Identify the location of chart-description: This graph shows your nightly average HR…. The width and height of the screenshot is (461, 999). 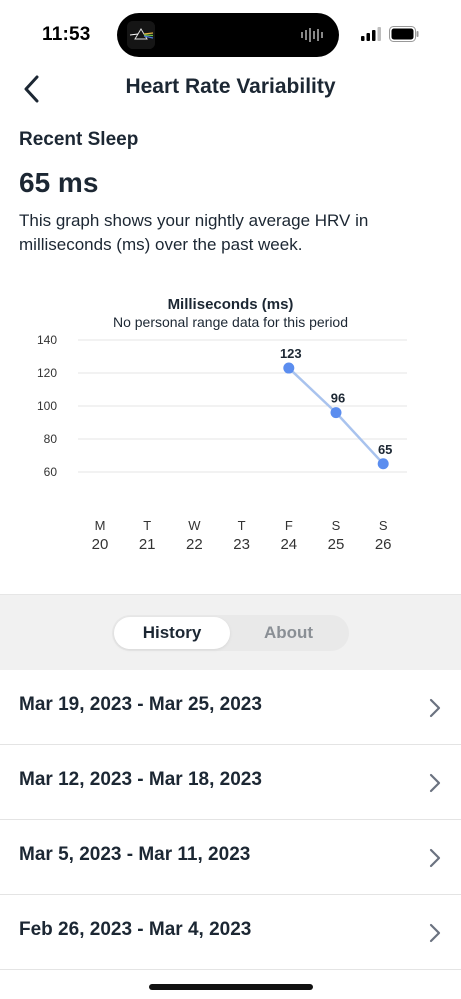
(194, 232).